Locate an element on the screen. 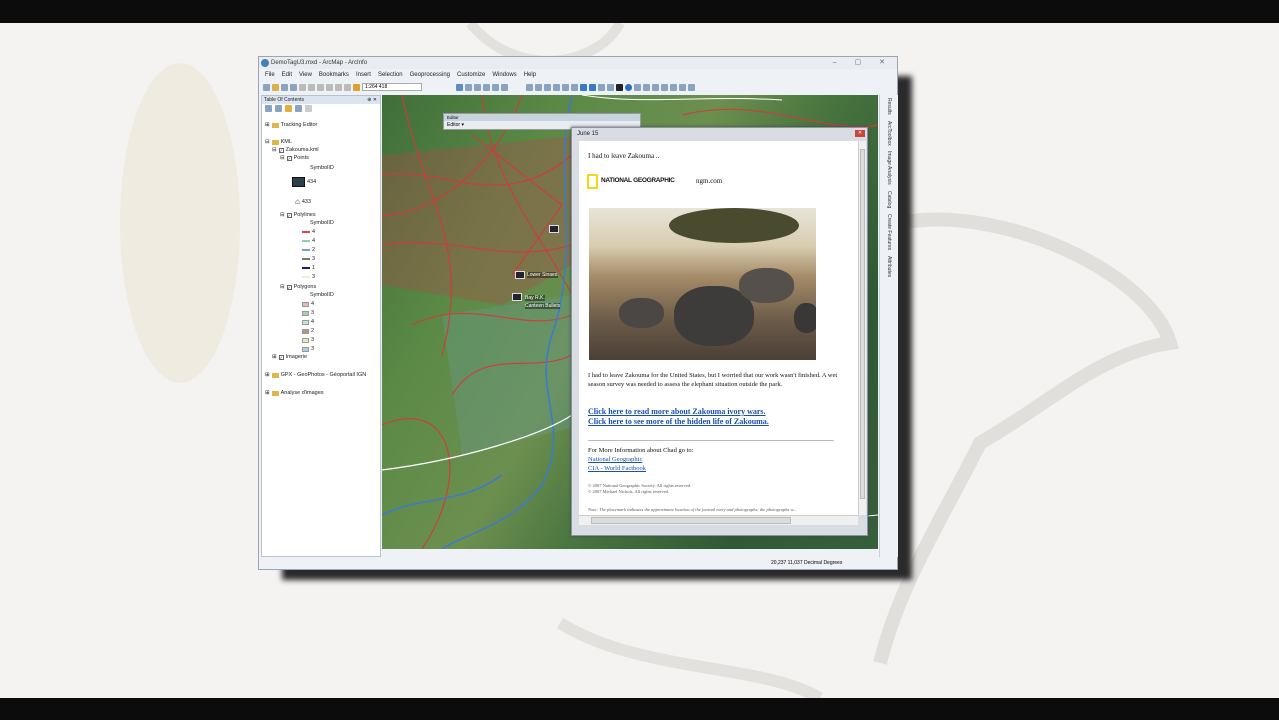 This screenshot has width=1279, height=720. python-icon is located at coordinates (495, 87).